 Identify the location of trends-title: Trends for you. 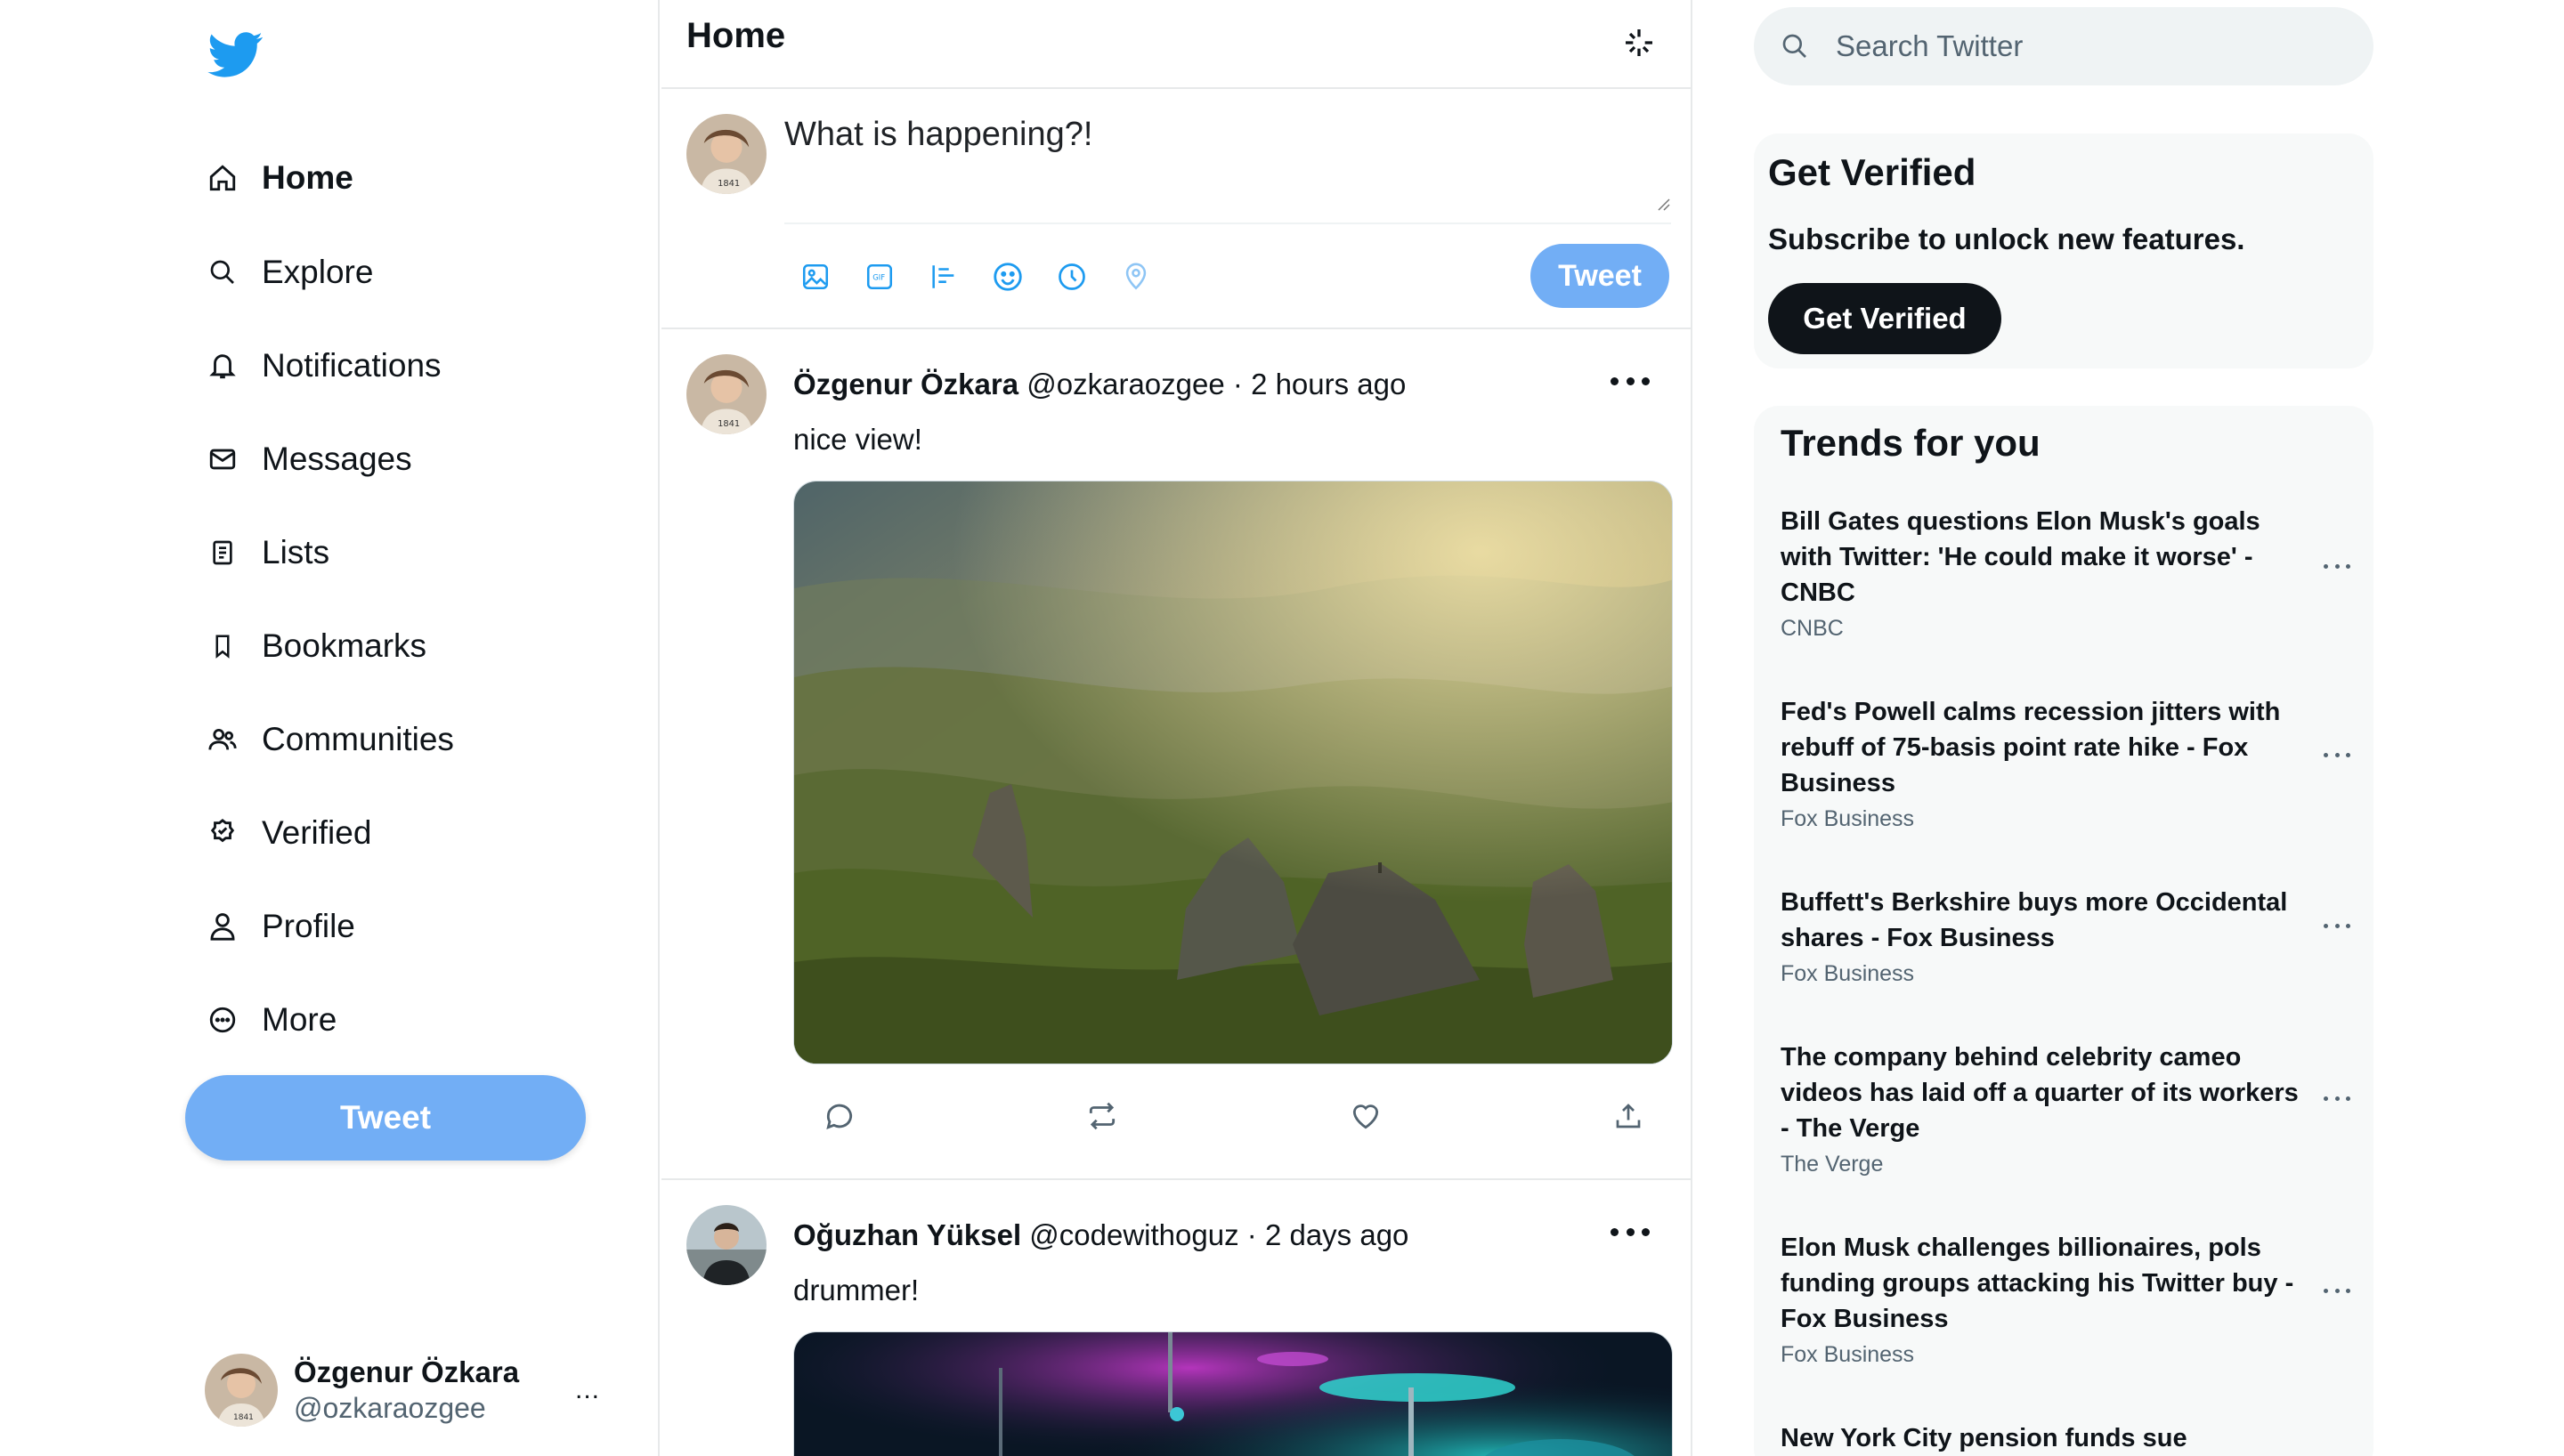
(1911, 443).